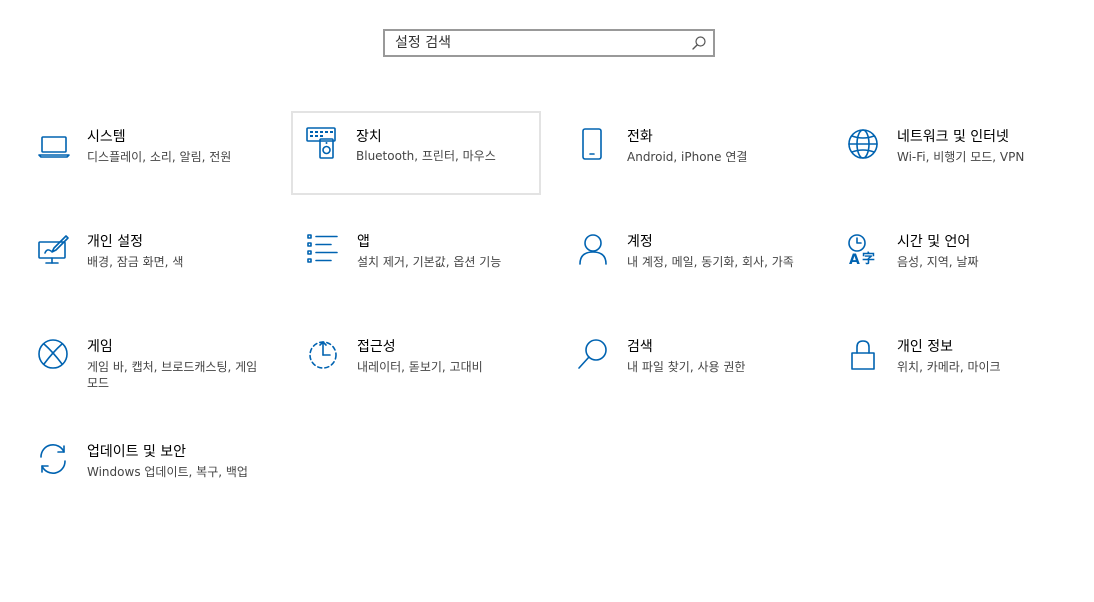 The image size is (1094, 602). What do you see at coordinates (100, 347) in the screenshot?
I see `tile-title: 게임` at bounding box center [100, 347].